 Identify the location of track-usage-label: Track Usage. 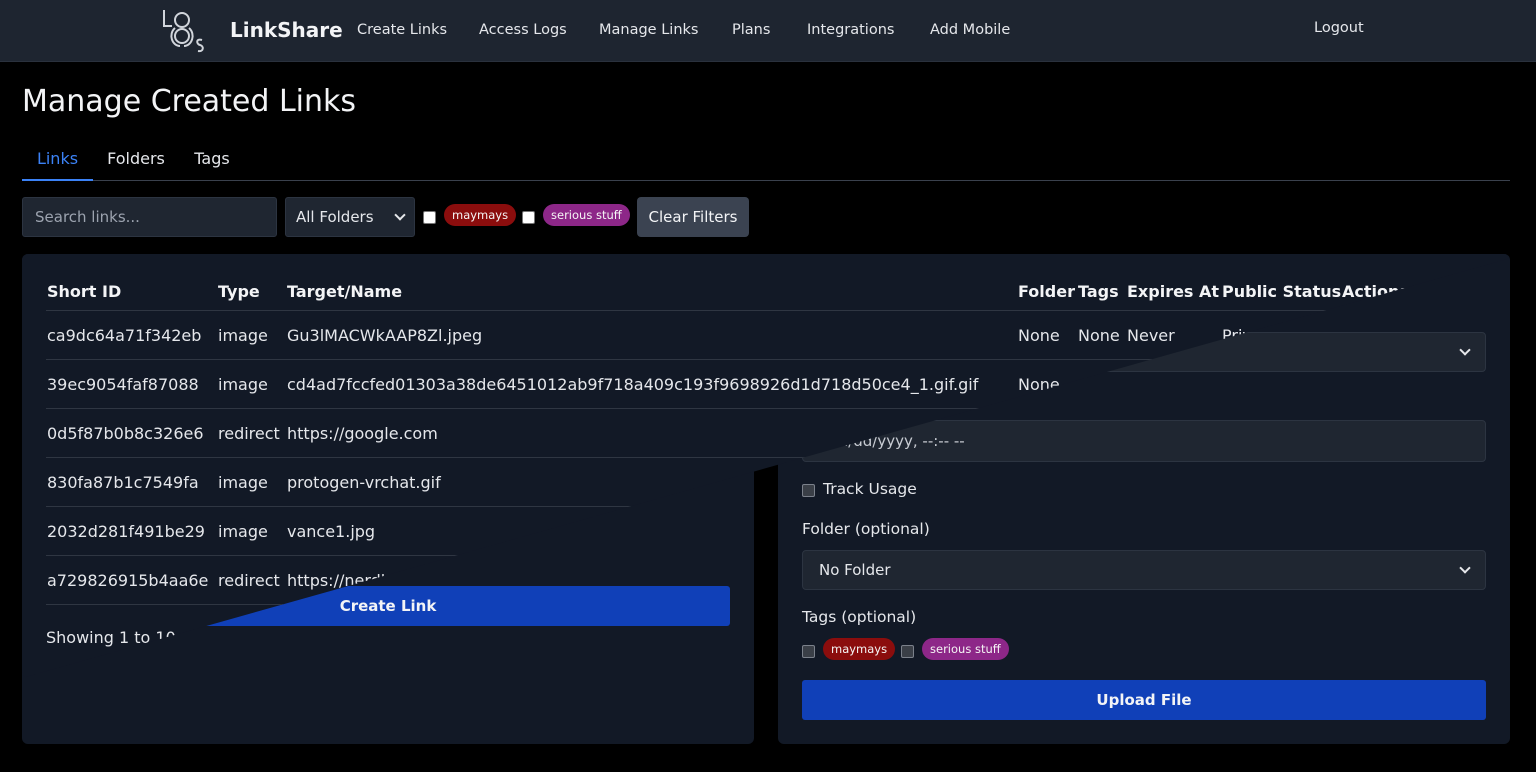
(870, 489).